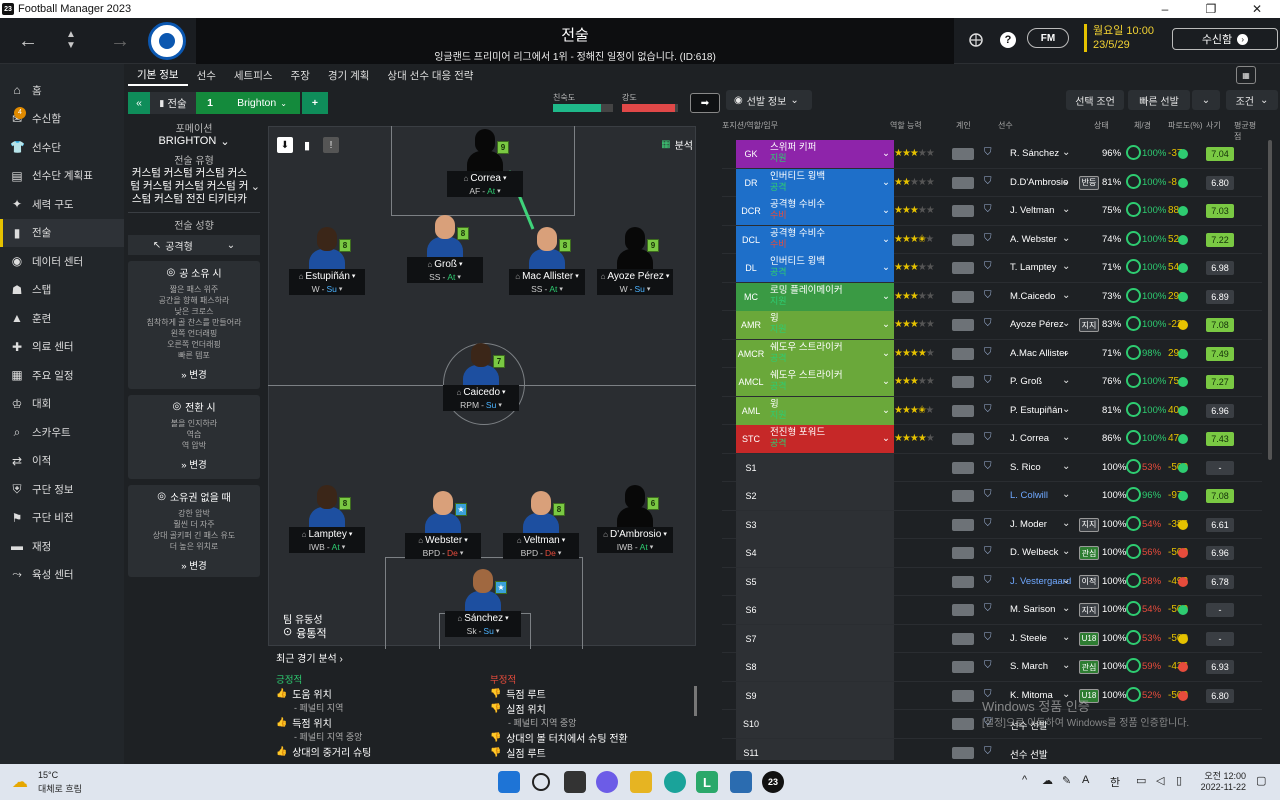  What do you see at coordinates (830, 439) in the screenshot?
I see `role-cell: 전진형 포워드 공격 ⌄` at bounding box center [830, 439].